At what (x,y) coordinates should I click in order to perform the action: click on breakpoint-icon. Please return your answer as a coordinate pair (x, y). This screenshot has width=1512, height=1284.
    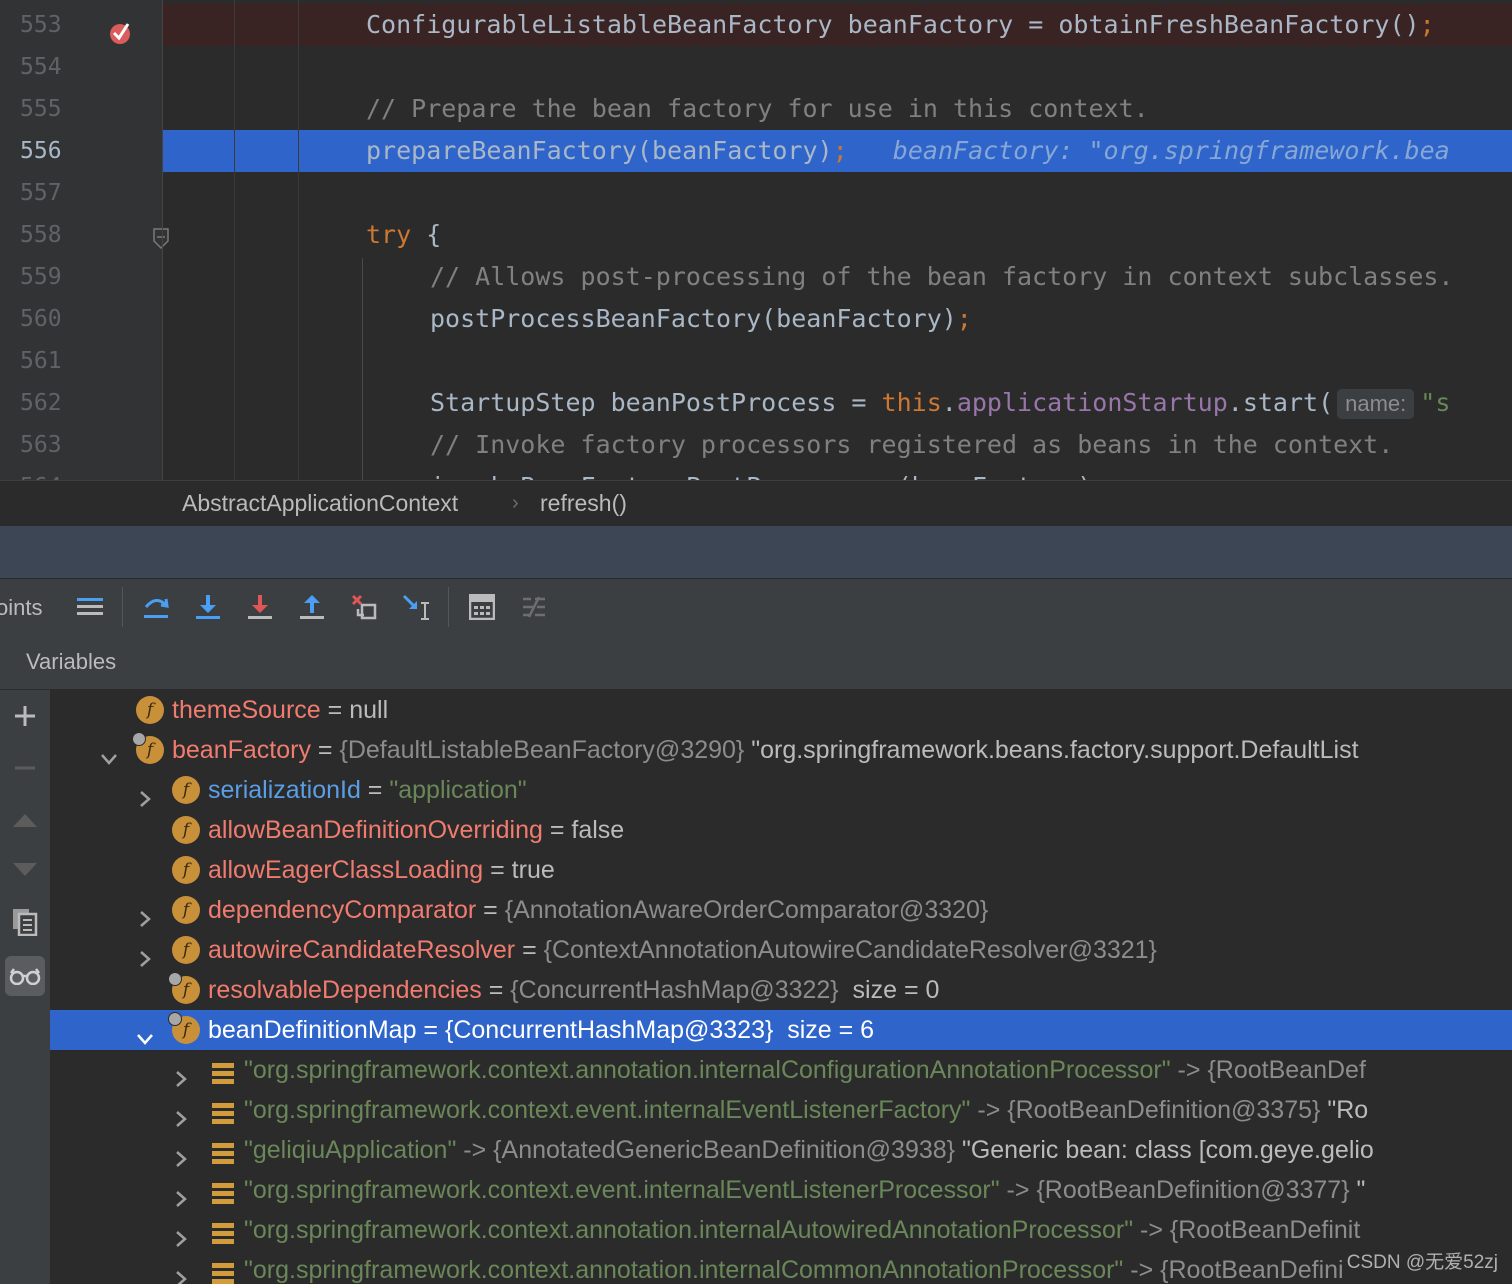
    Looking at the image, I should click on (120, 30).